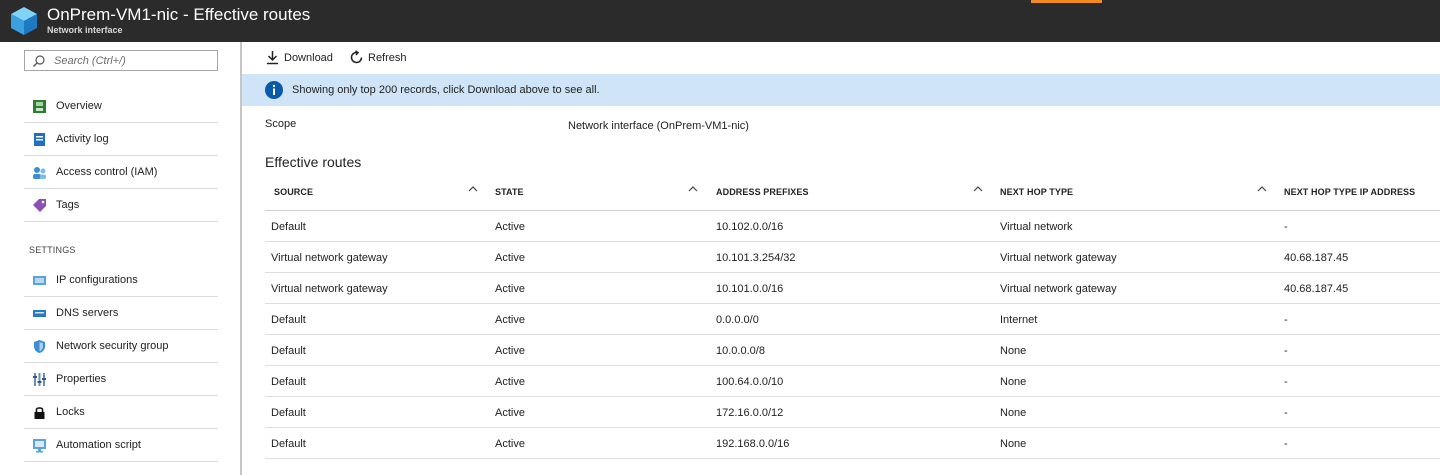 The image size is (1440, 475). I want to click on tag-icon, so click(39, 205).